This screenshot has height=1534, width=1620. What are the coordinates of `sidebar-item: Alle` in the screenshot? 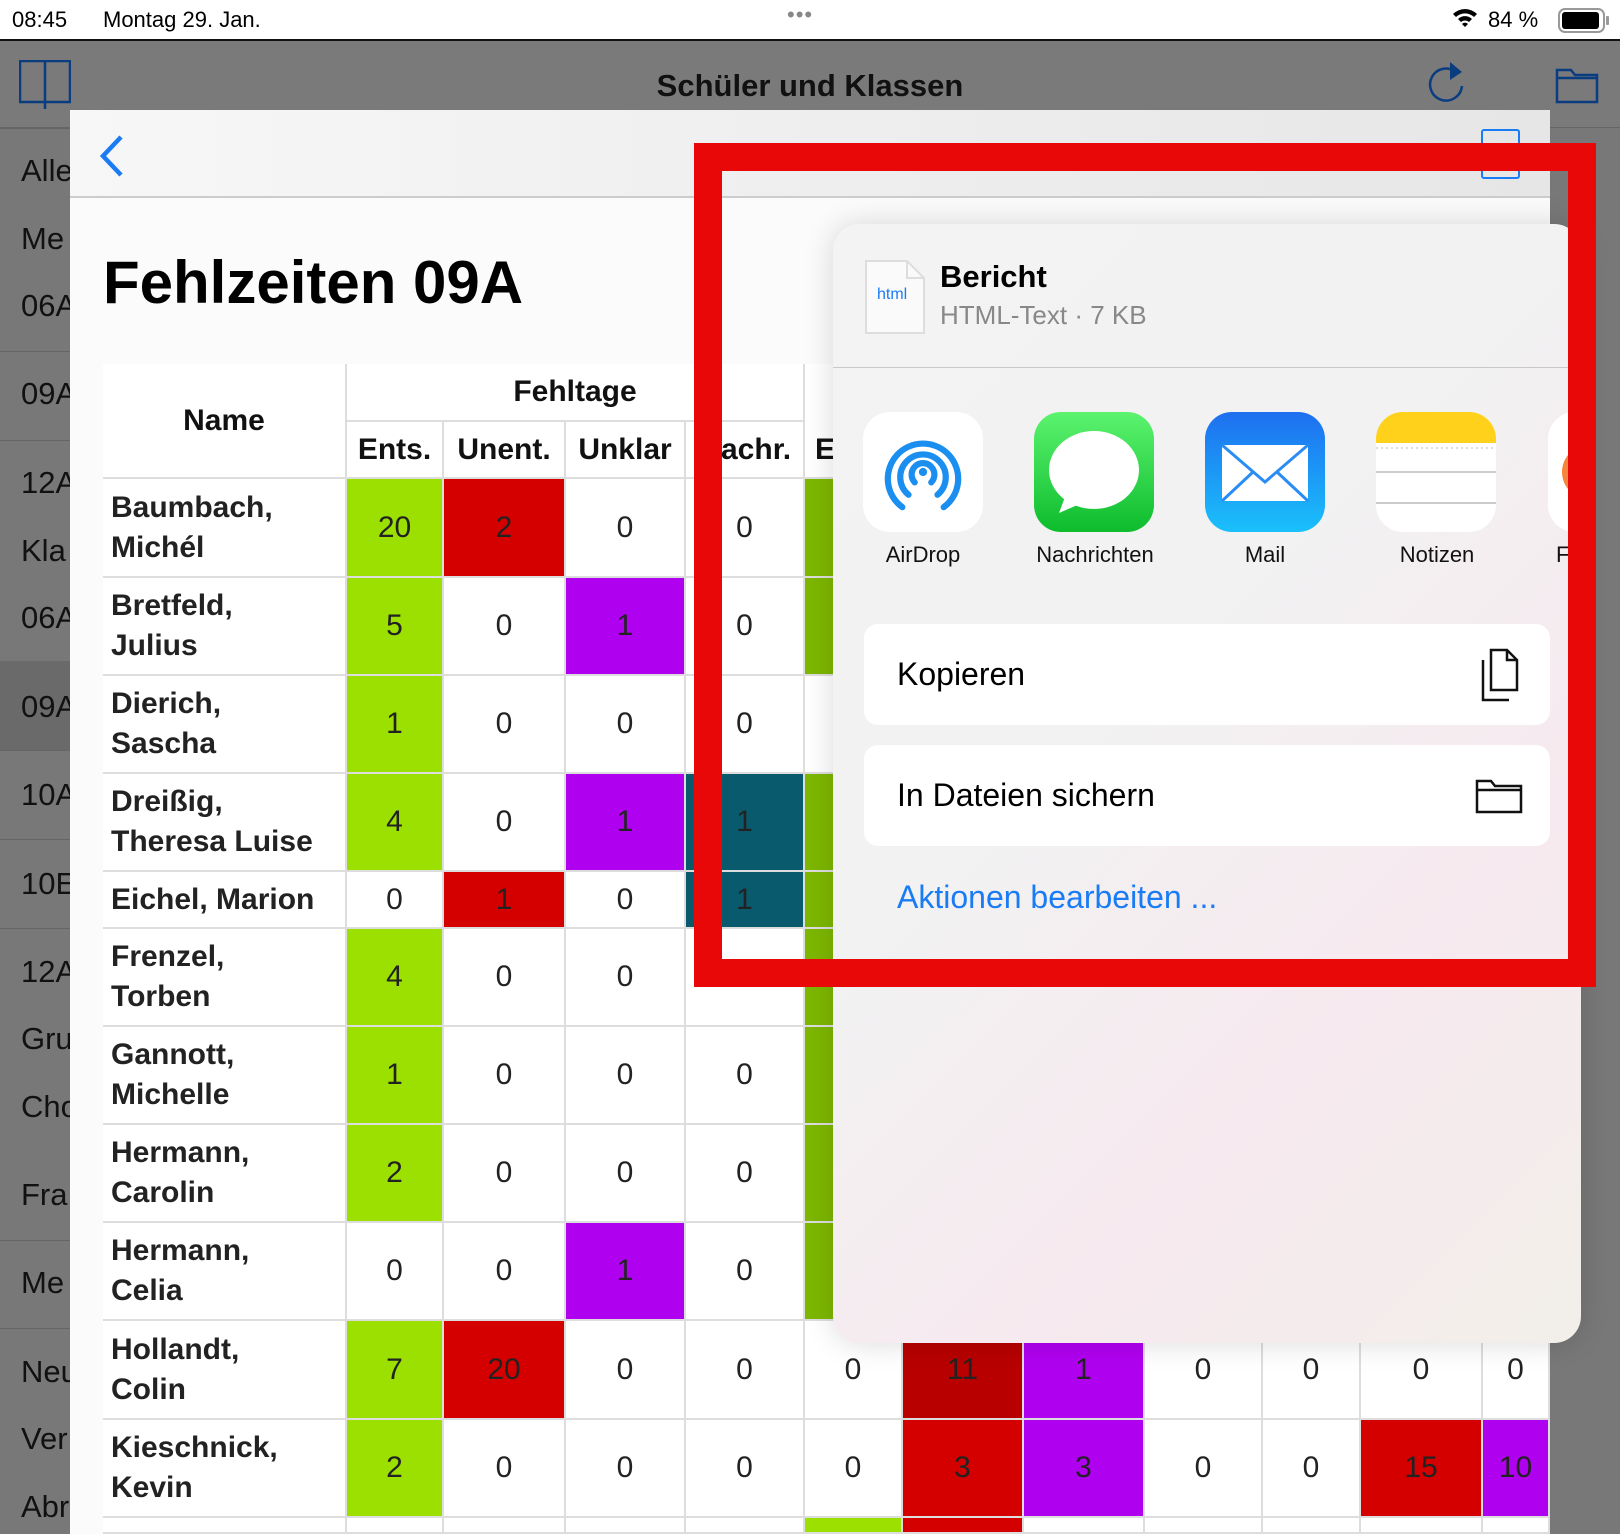 It's located at (47, 171).